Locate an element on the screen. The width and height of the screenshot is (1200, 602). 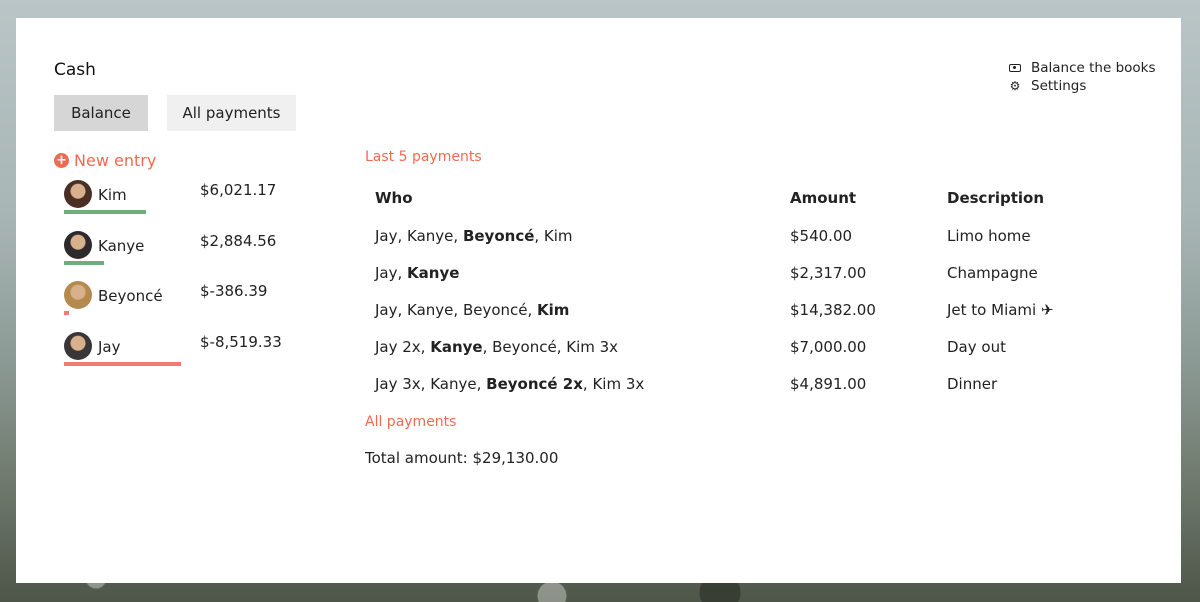
cell-who: Jay 3x, Kanye, Beyoncé 2x, Kim 3x is located at coordinates (572, 383).